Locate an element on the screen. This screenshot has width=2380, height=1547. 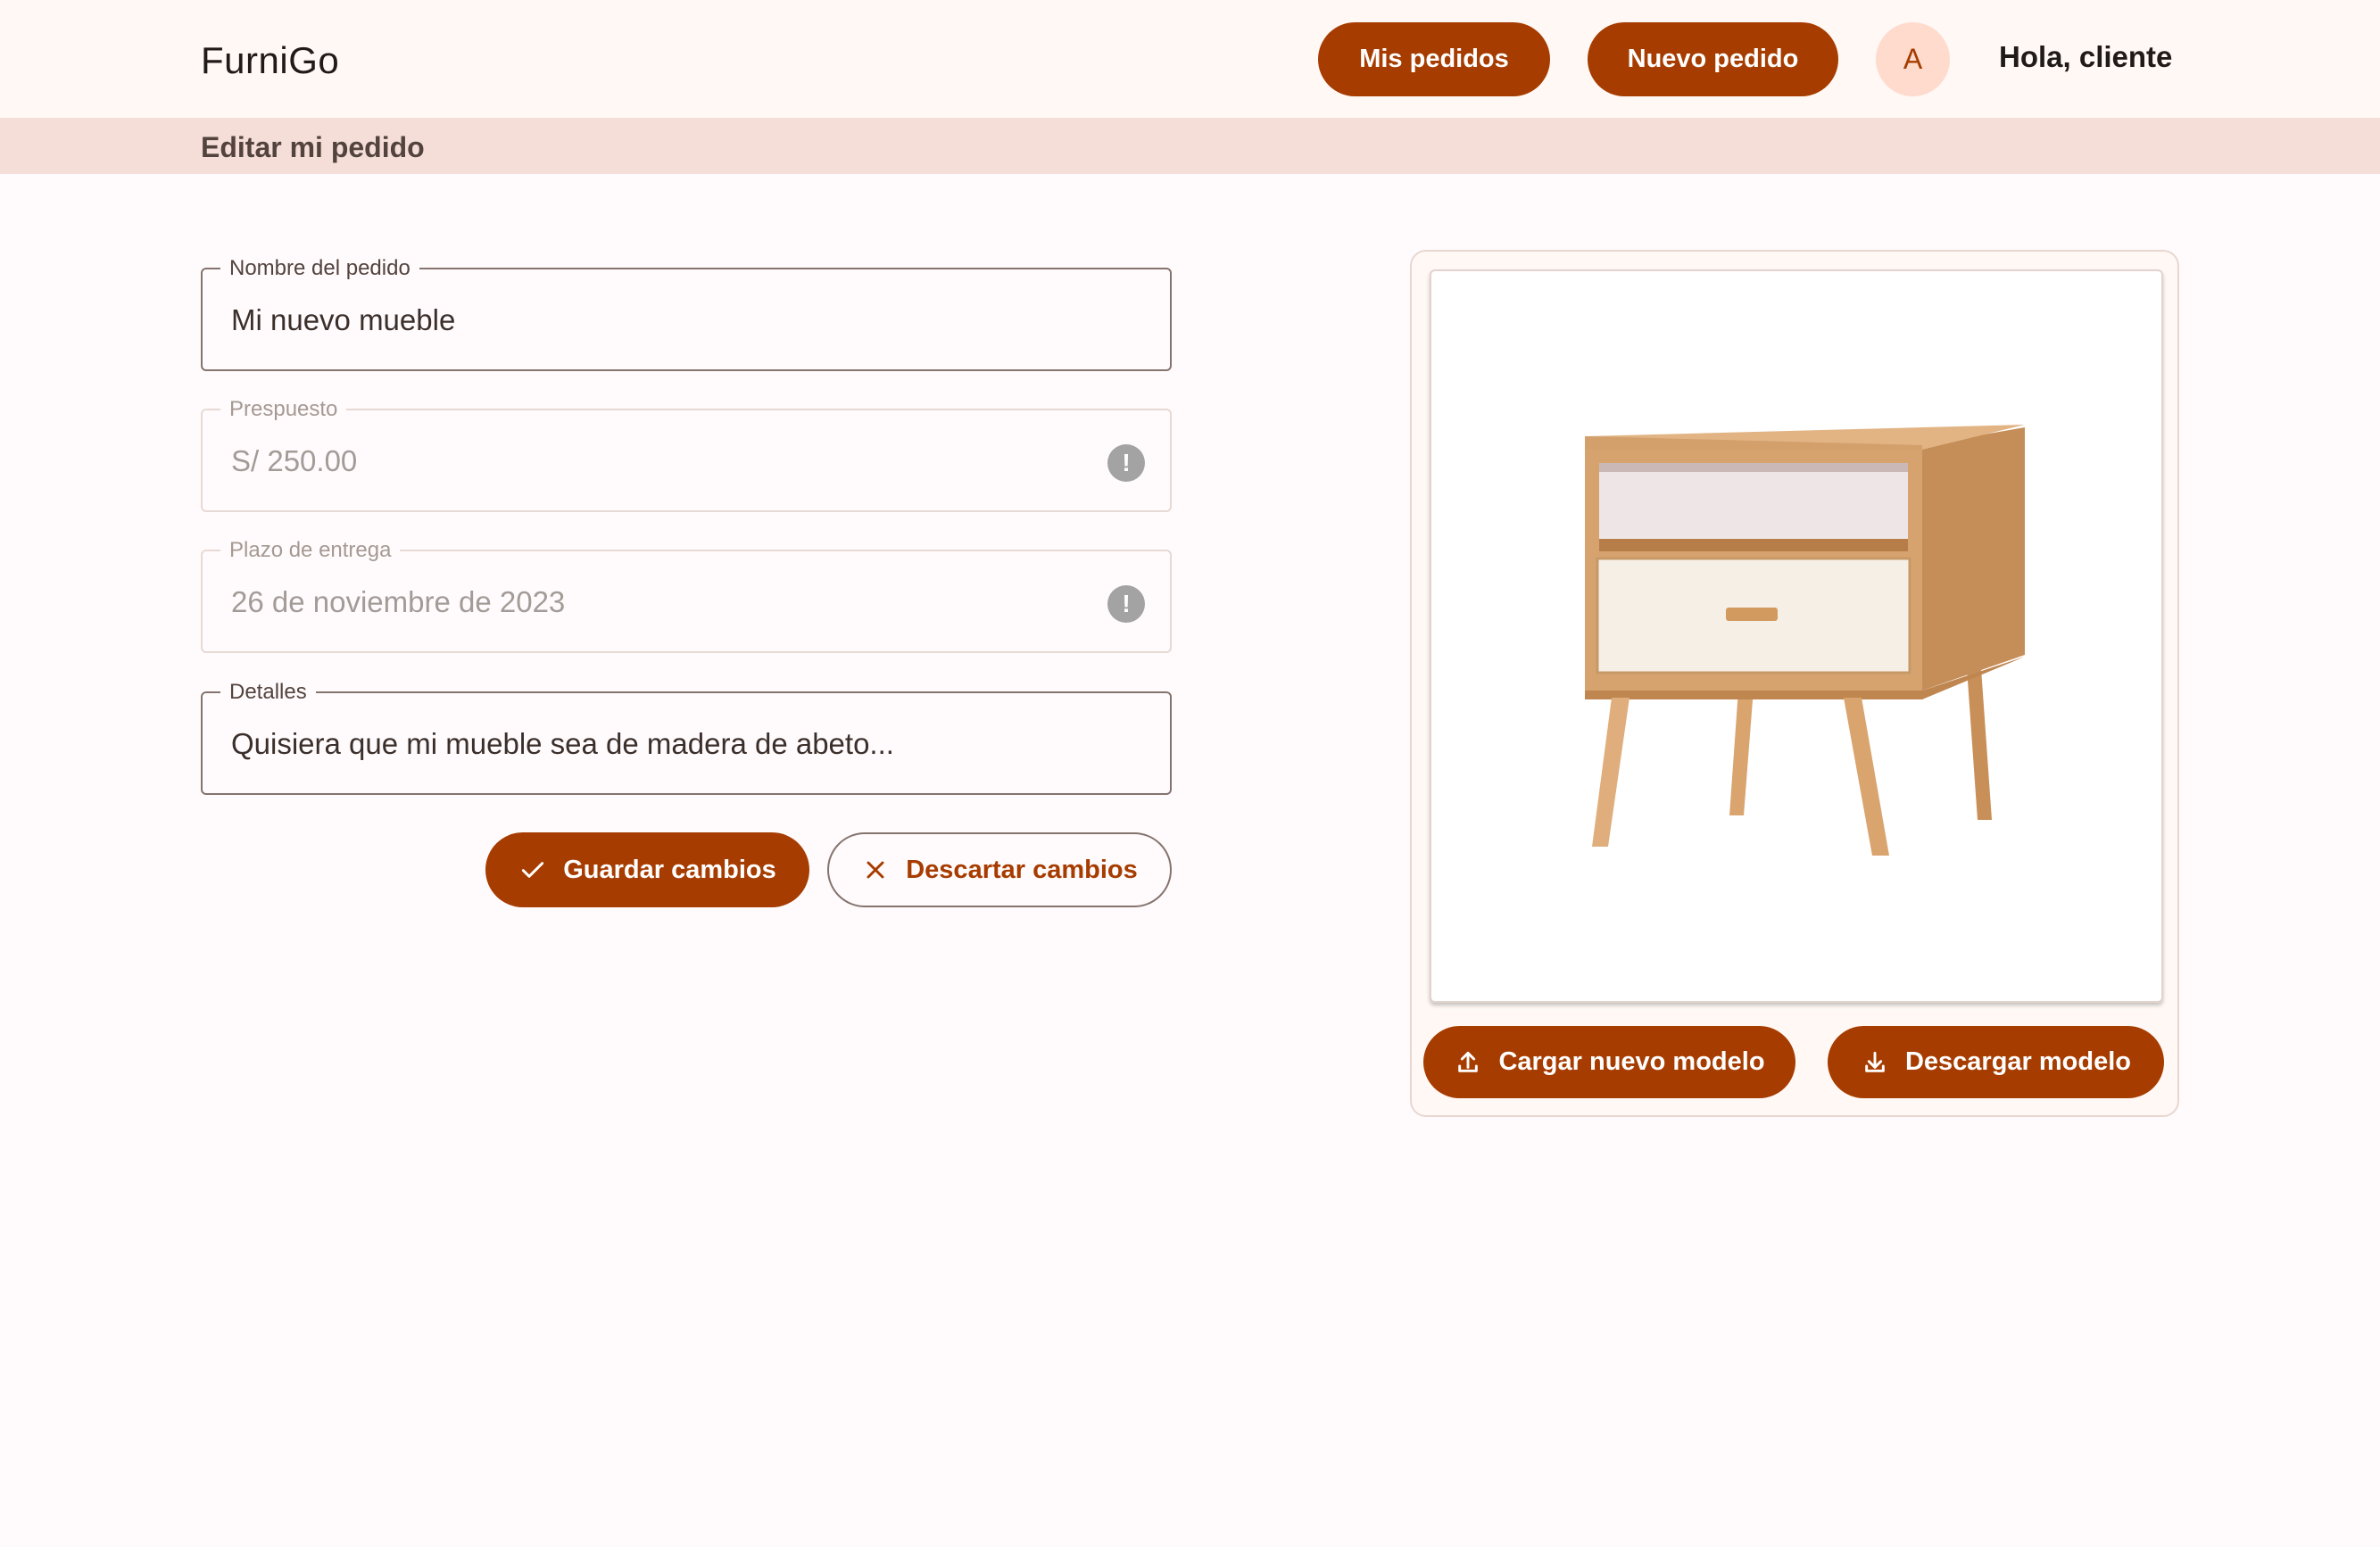
budget-value: S/ 250.00 is located at coordinates (294, 460).